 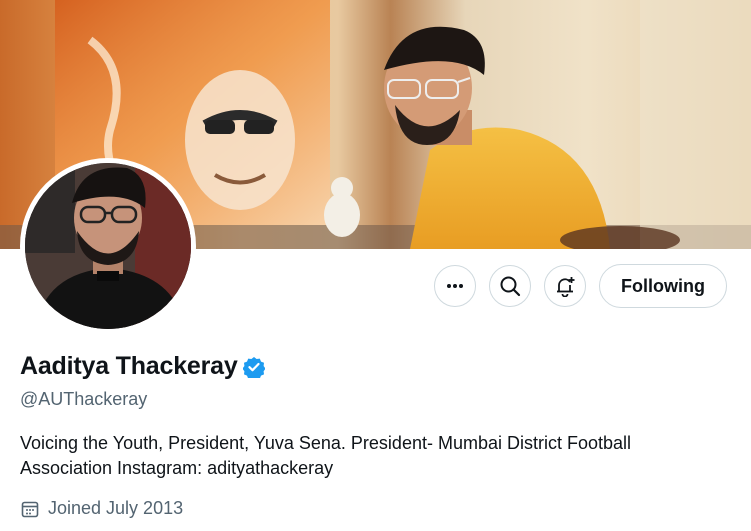 What do you see at coordinates (84, 399) in the screenshot?
I see `profile-handle: @AUThackeray` at bounding box center [84, 399].